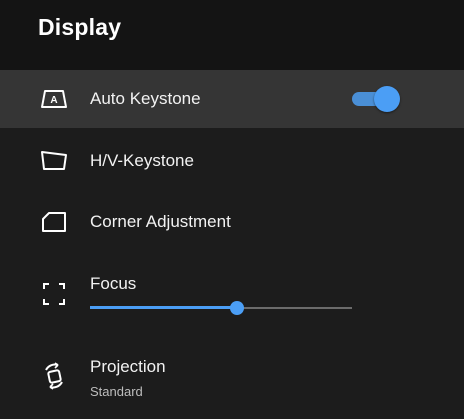 The height and width of the screenshot is (419, 464). What do you see at coordinates (116, 391) in the screenshot?
I see `projection-value: Standard` at bounding box center [116, 391].